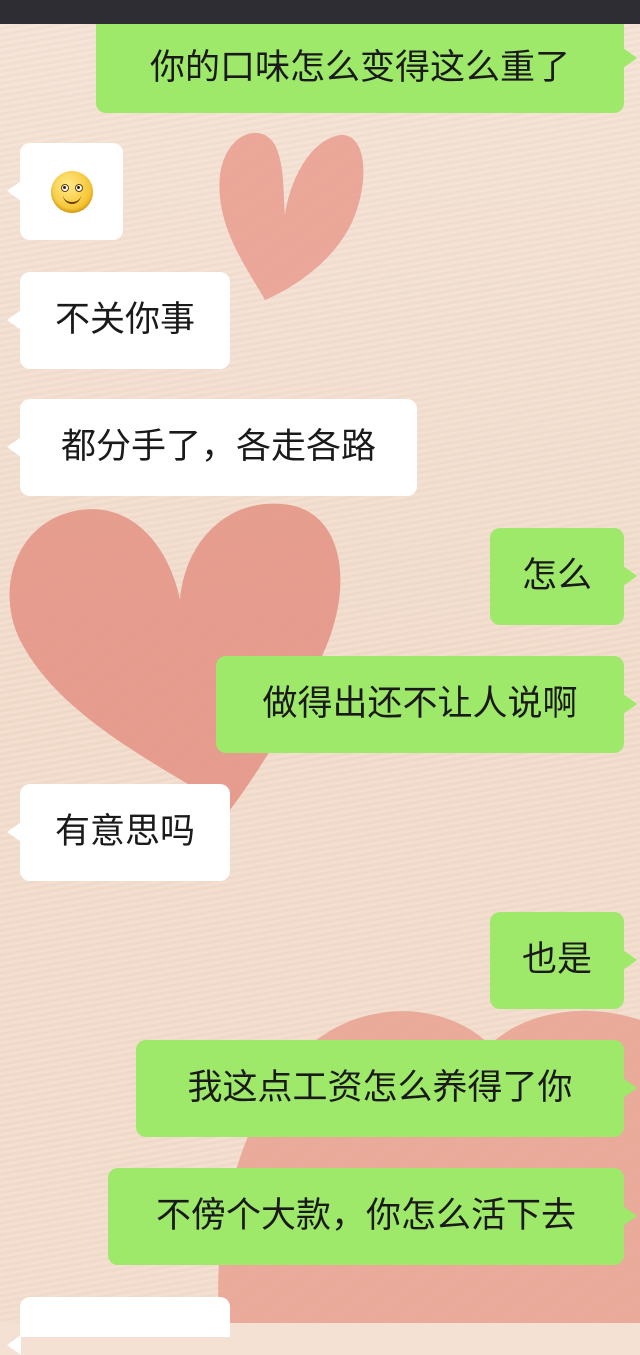 This screenshot has width=640, height=1355. What do you see at coordinates (71, 191) in the screenshot?
I see `smiley-emoji-icon` at bounding box center [71, 191].